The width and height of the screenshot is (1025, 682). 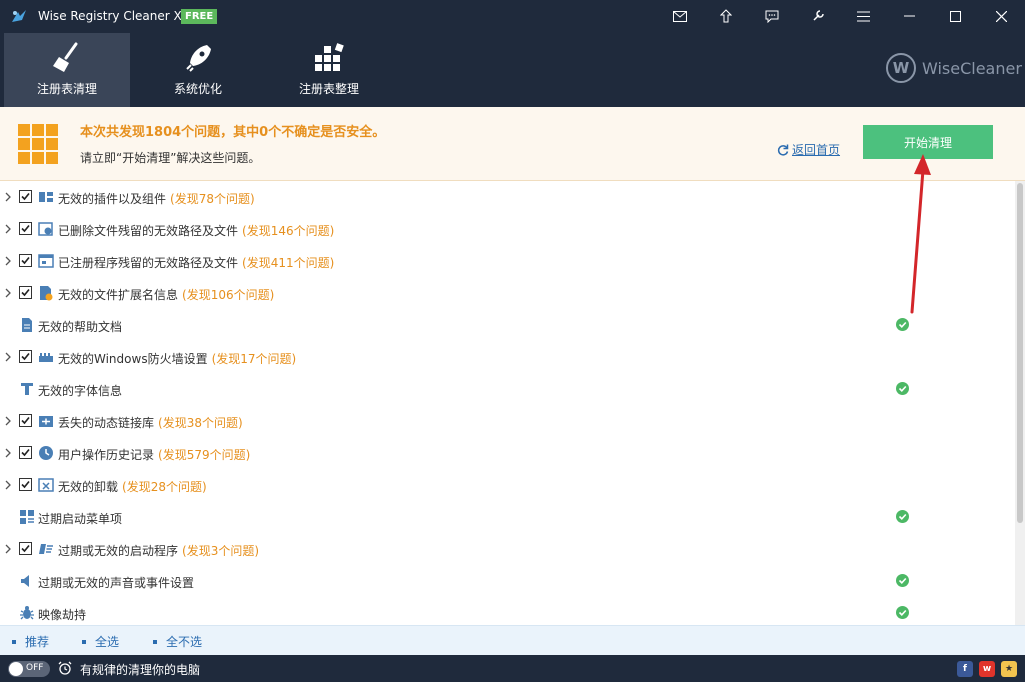 I want to click on select-none-link: 全不选, so click(x=177, y=641).